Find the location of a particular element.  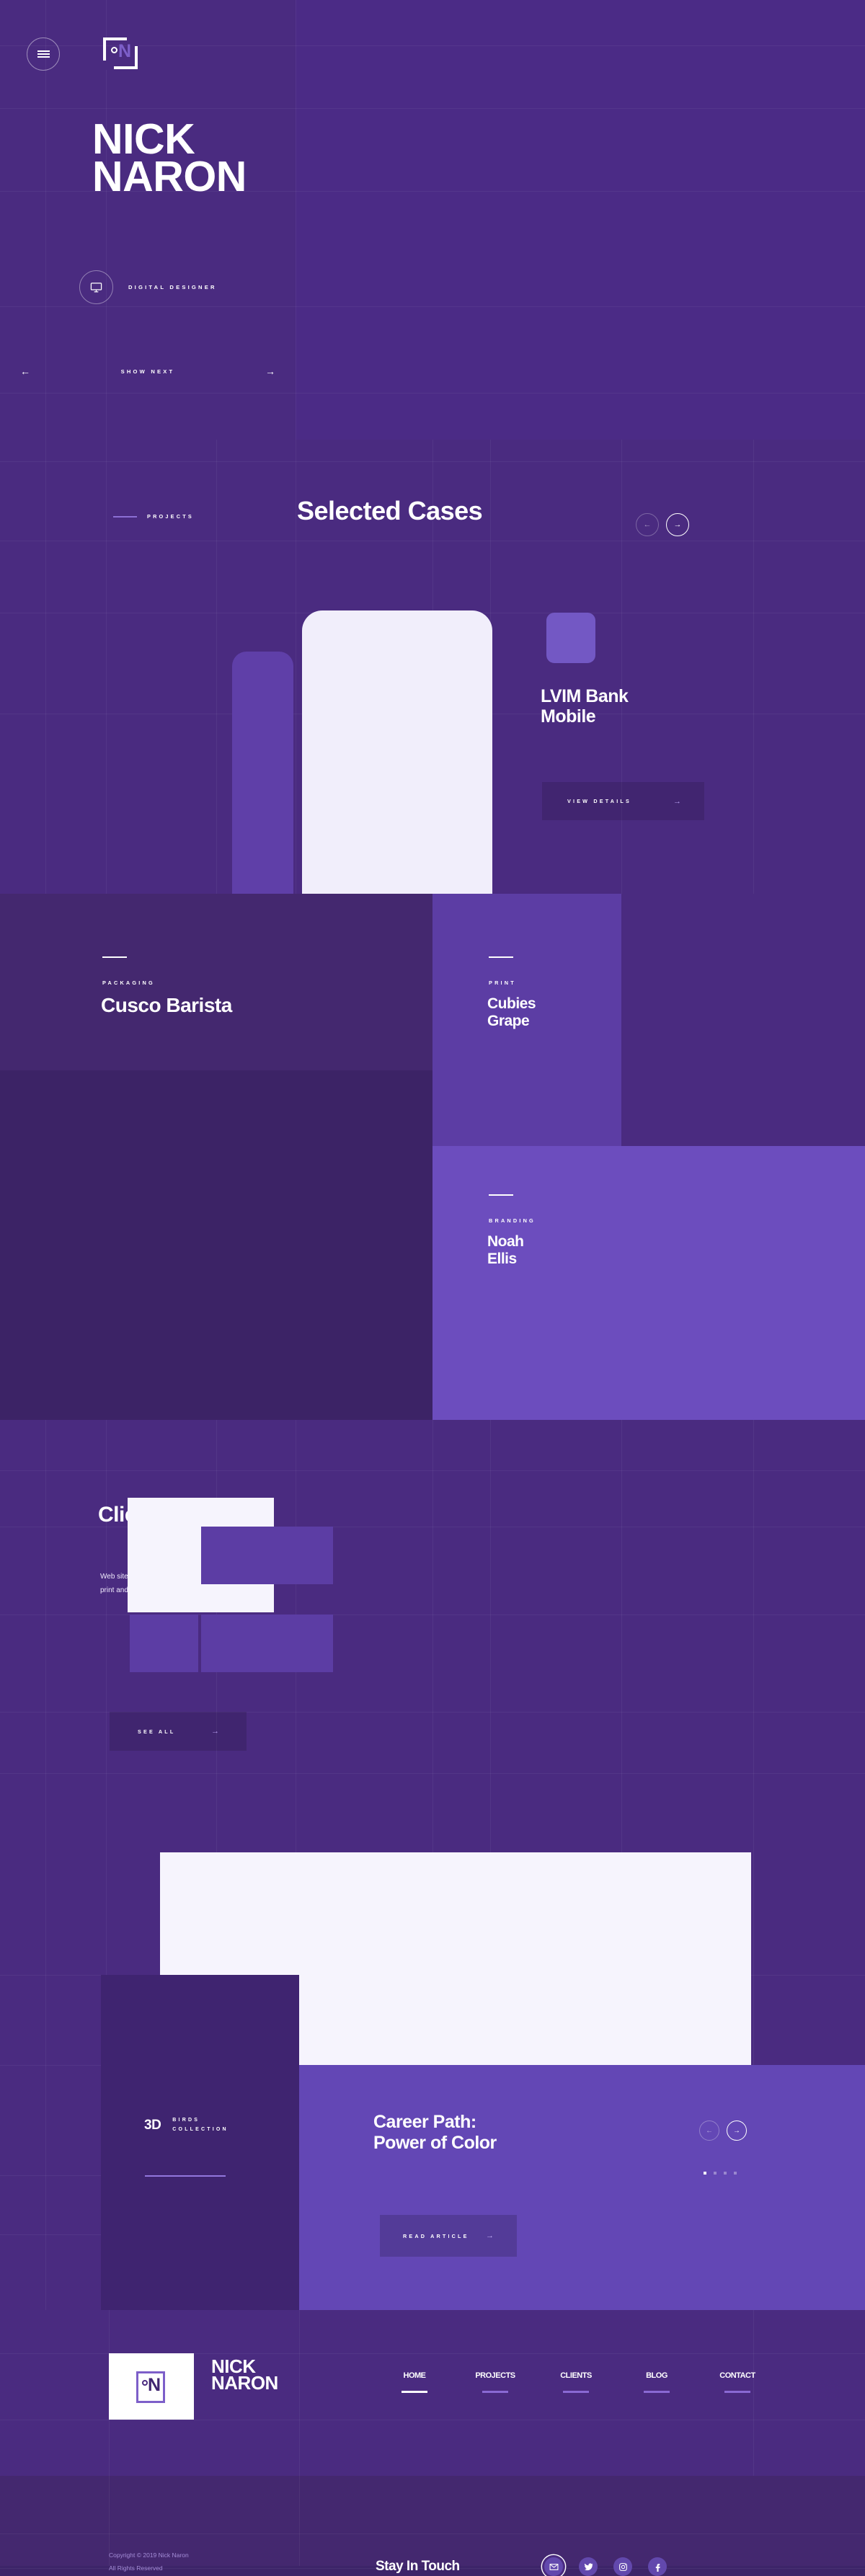

hero-role-label: DIGITAL DESIGNER is located at coordinates (172, 287).